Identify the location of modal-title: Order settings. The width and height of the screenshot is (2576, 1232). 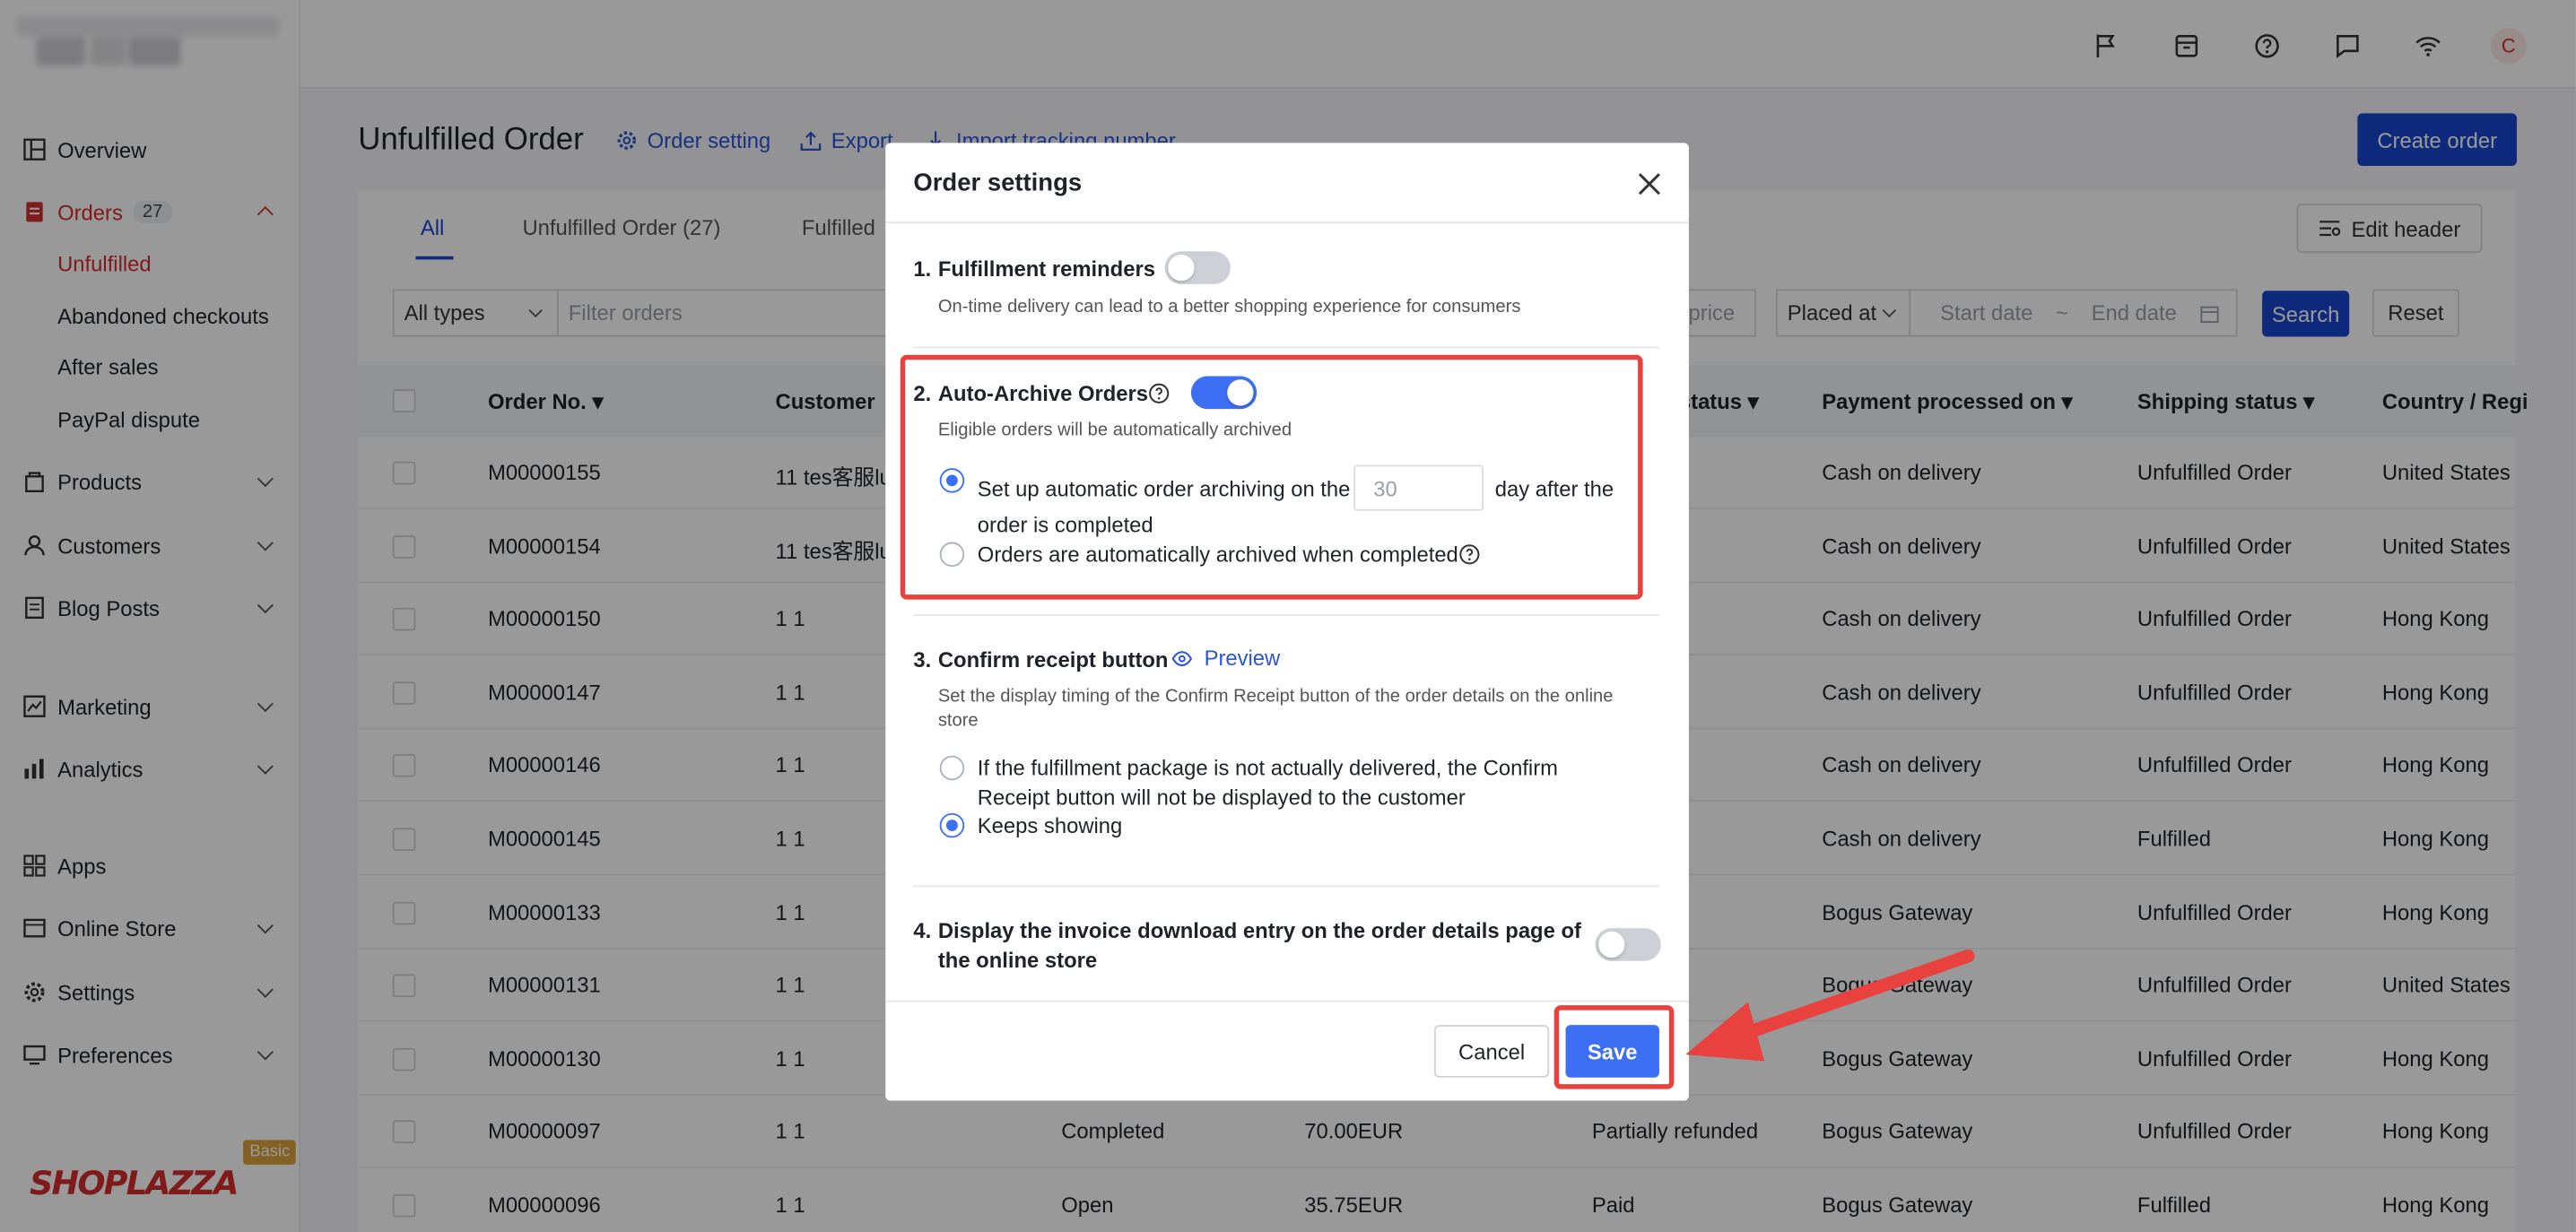
(998, 183).